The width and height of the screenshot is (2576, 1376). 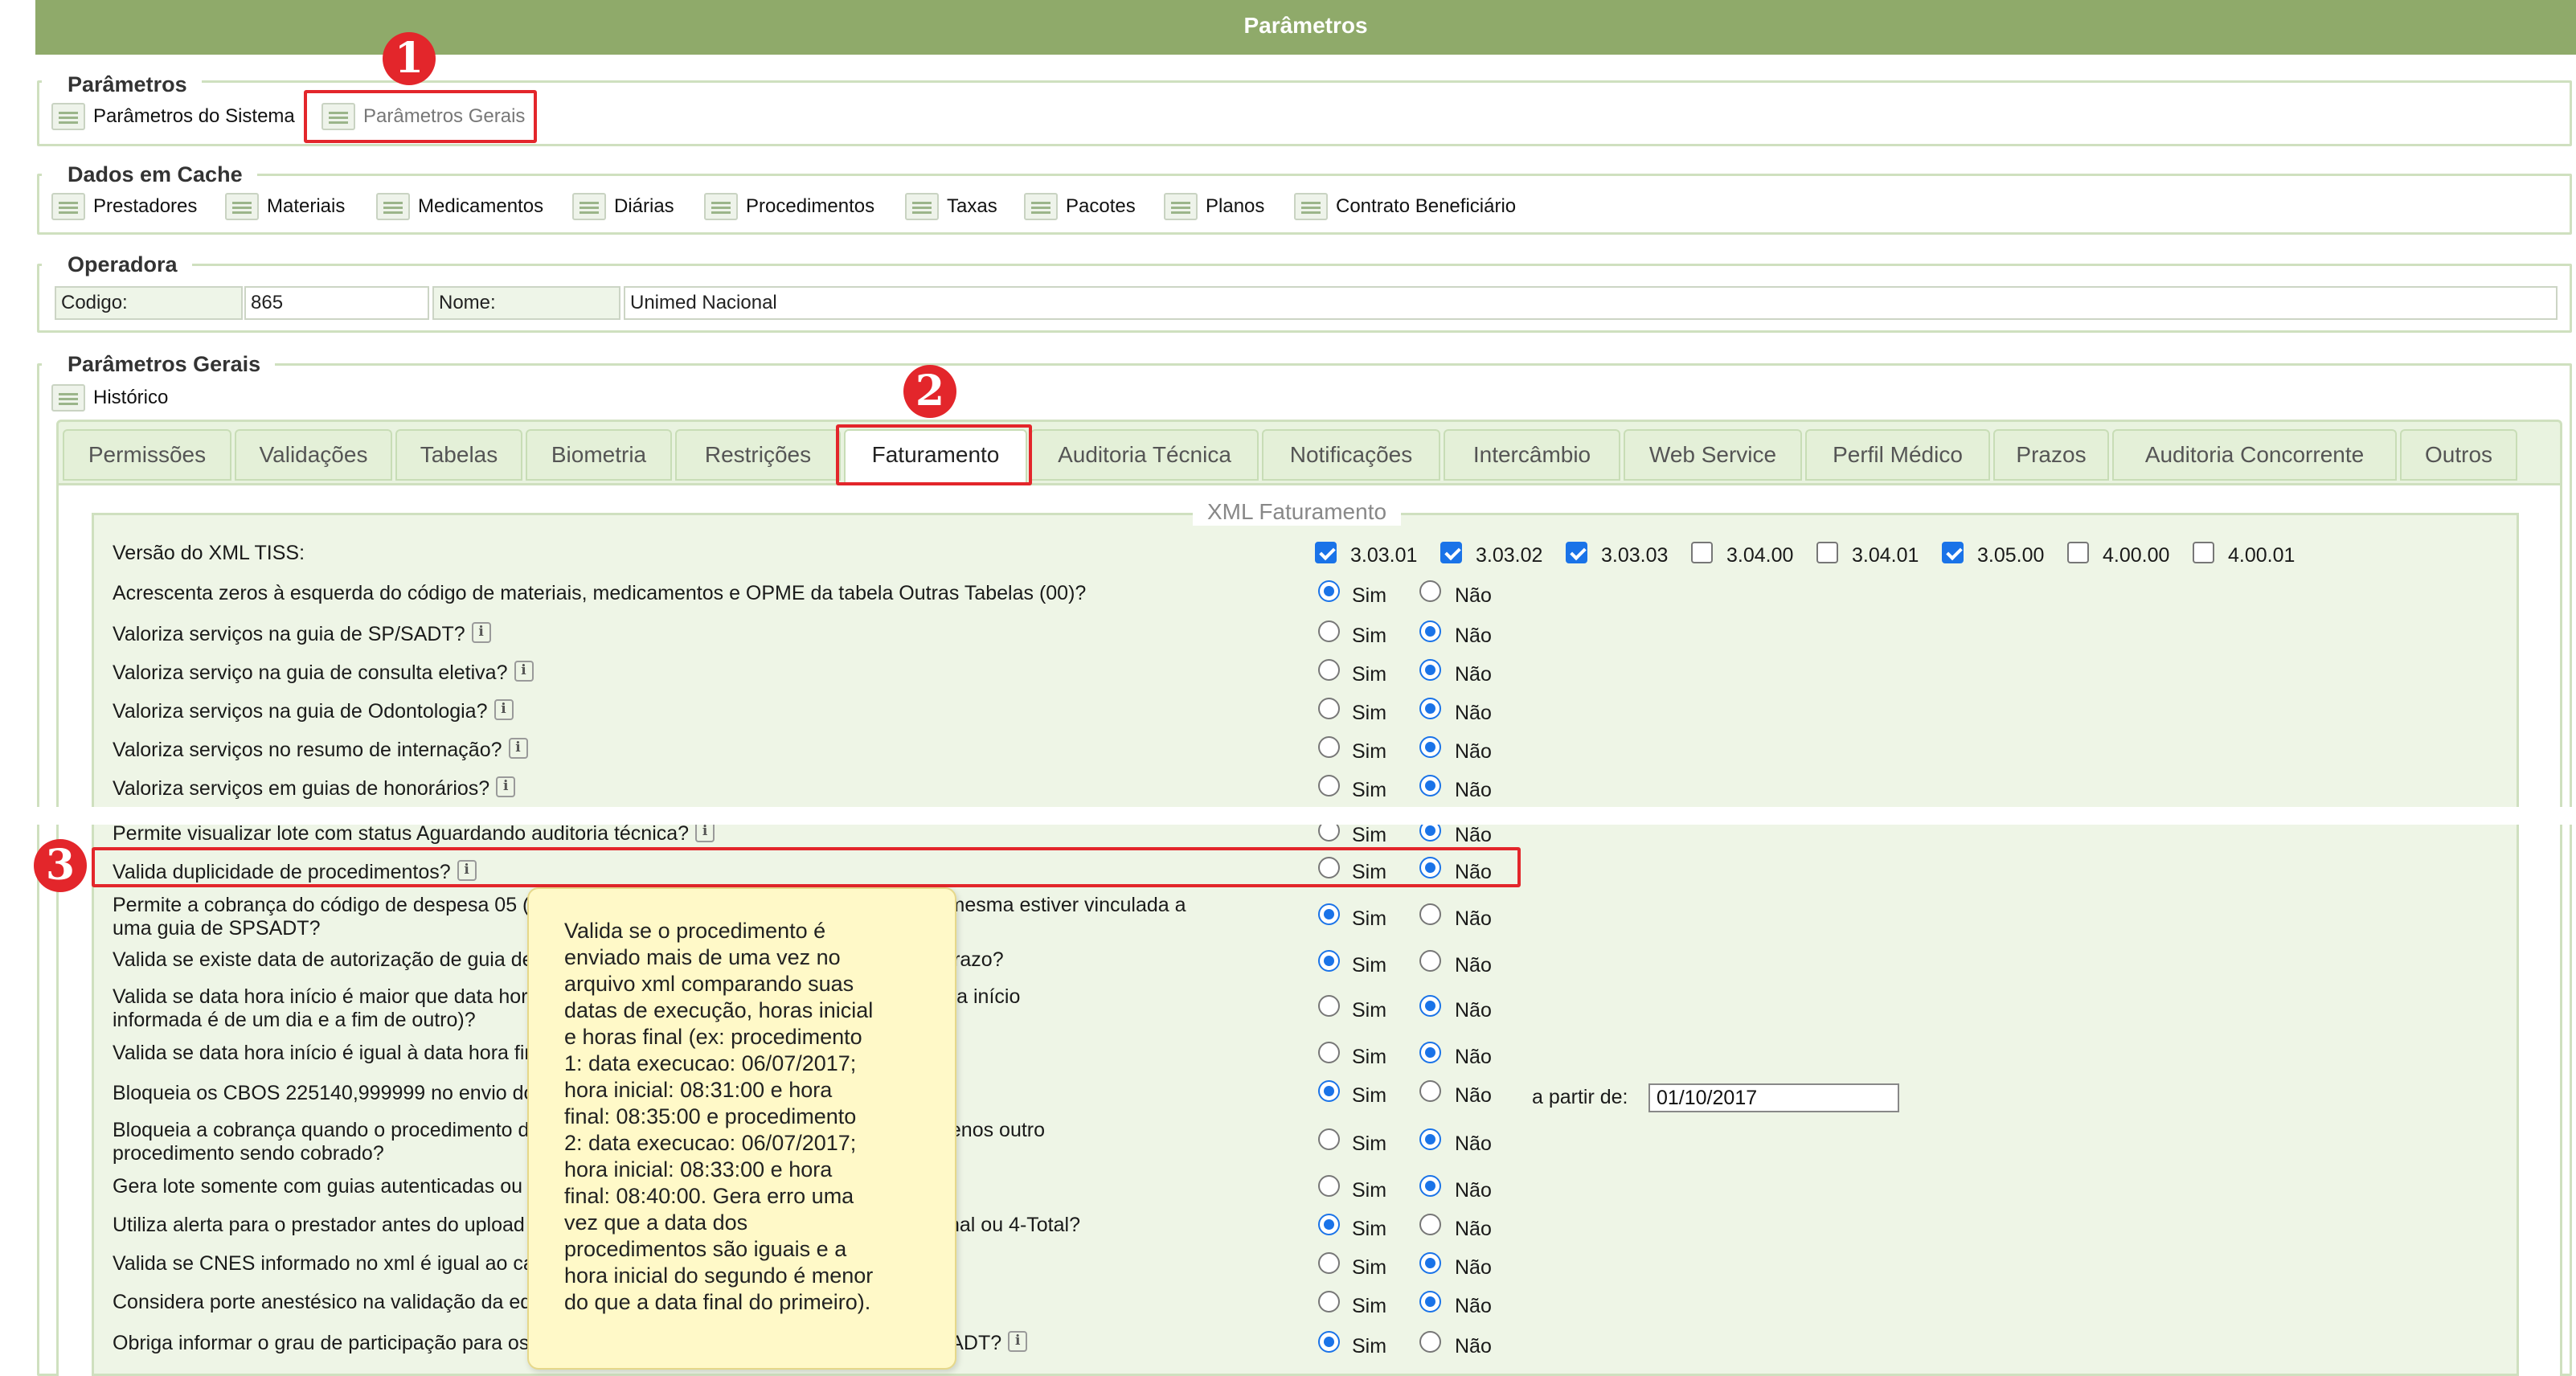 What do you see at coordinates (285, 206) in the screenshot?
I see `link-materiais: Materiais` at bounding box center [285, 206].